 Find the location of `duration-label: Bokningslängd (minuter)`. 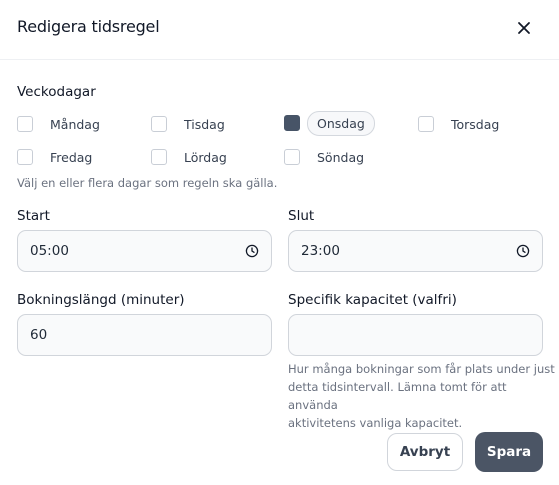

duration-label: Bokningslängd (minuter) is located at coordinates (101, 300).